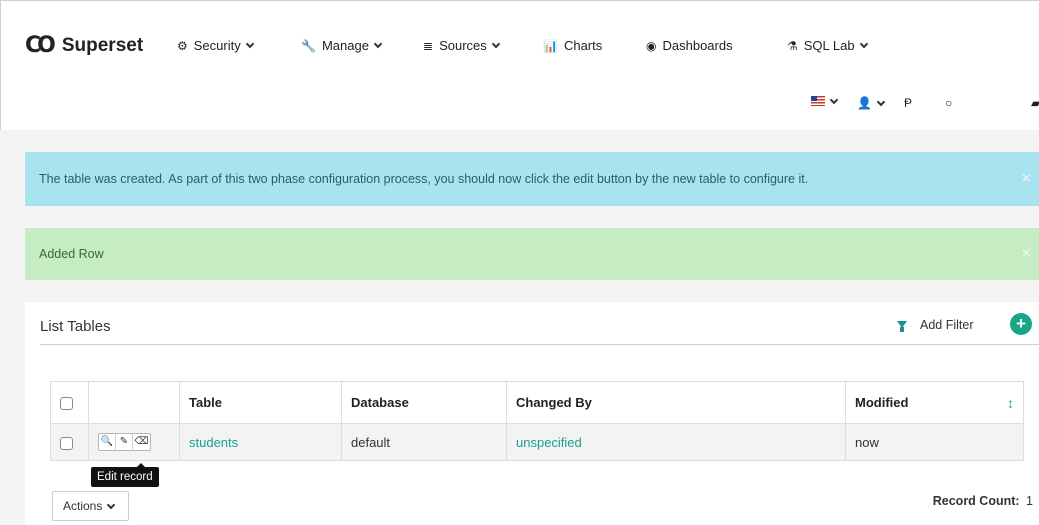 The height and width of the screenshot is (525, 1039). I want to click on nav-sqllab: ⚗ SQL Lab, so click(827, 45).